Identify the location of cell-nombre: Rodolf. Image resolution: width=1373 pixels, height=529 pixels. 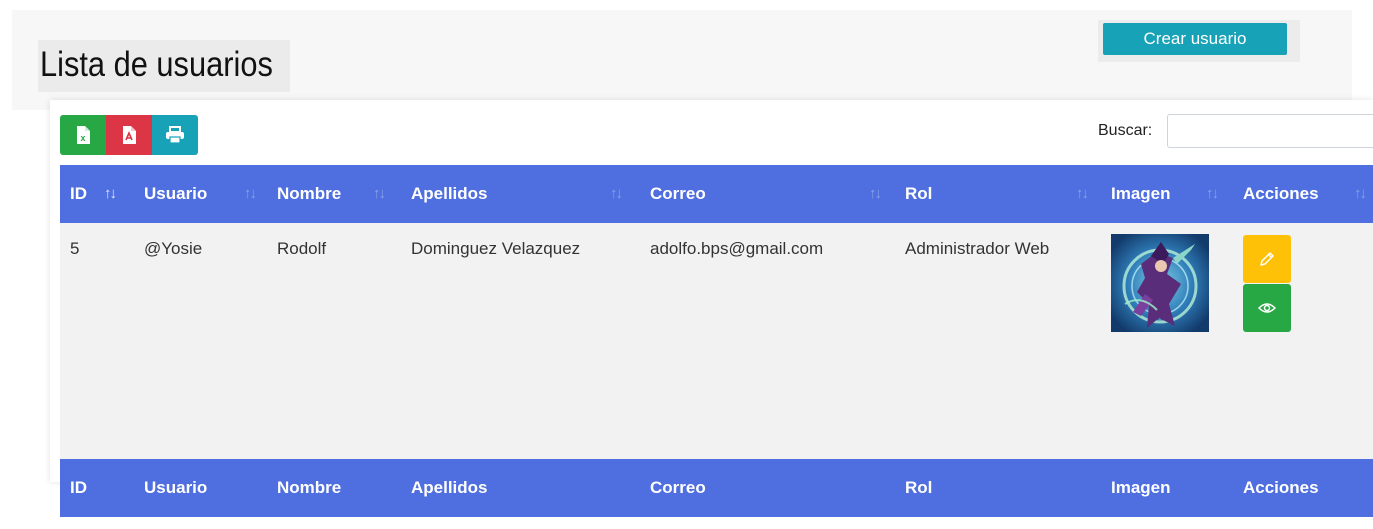
(302, 248).